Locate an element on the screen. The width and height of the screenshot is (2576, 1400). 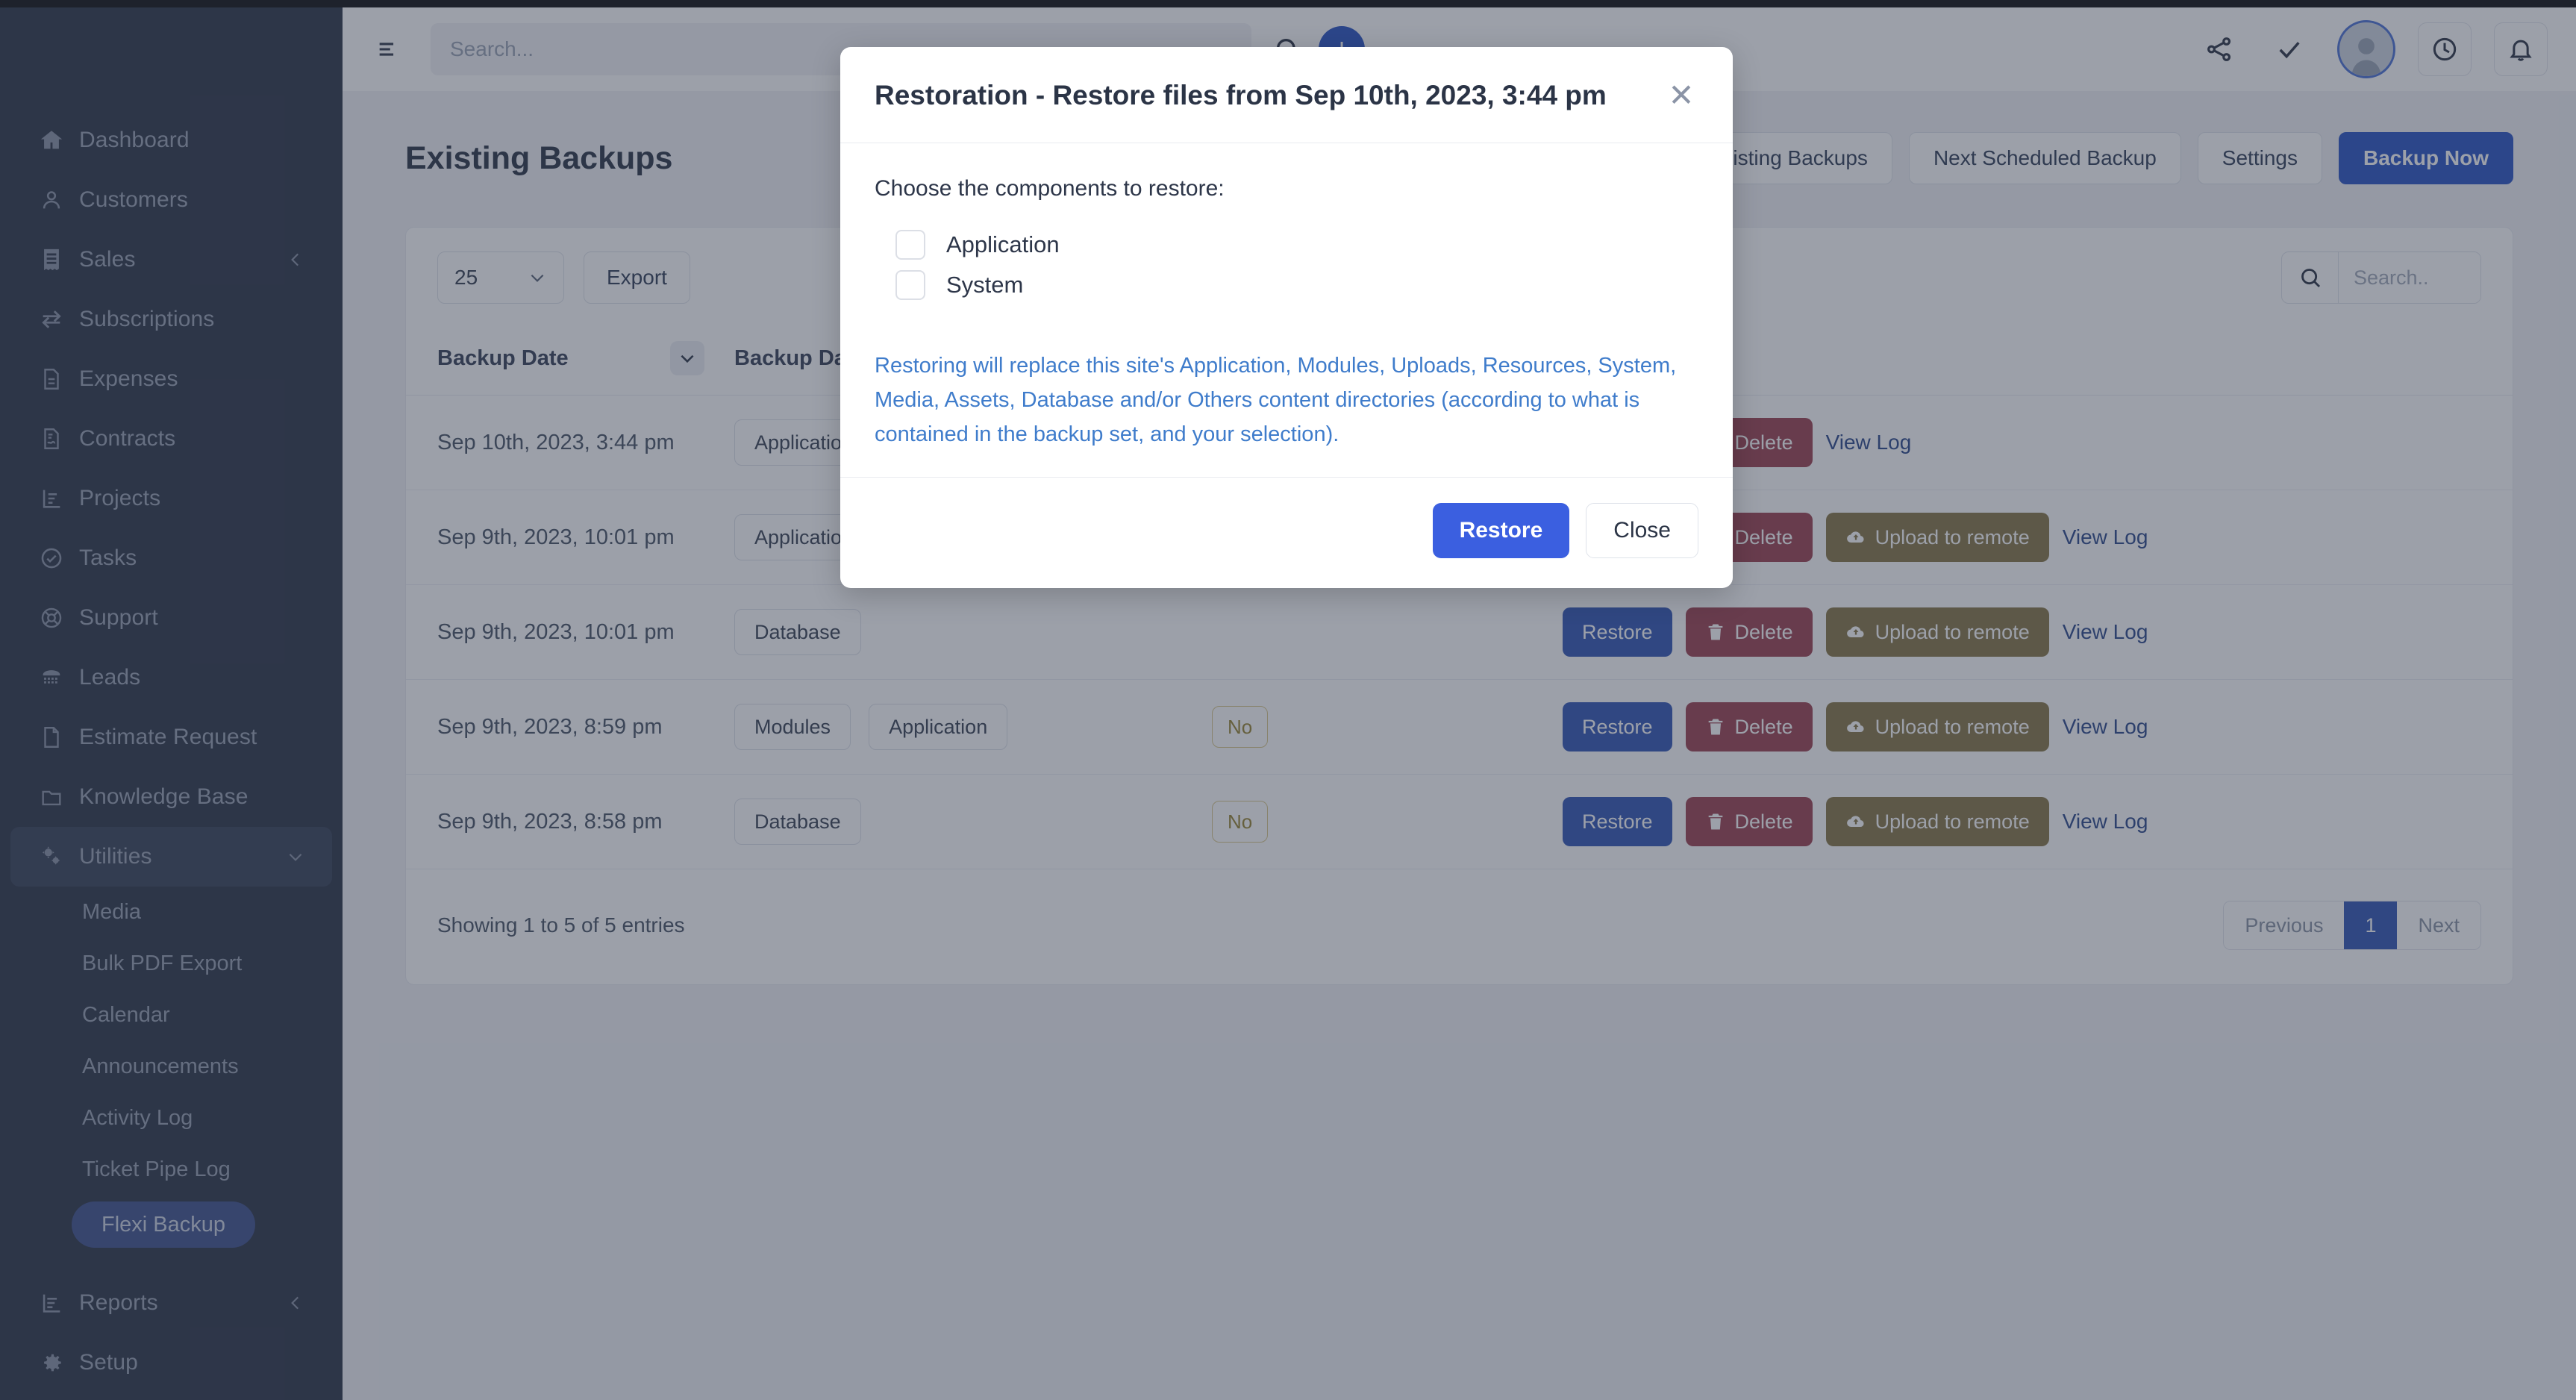
checkbox-row-application: Application is located at coordinates (1286, 245).